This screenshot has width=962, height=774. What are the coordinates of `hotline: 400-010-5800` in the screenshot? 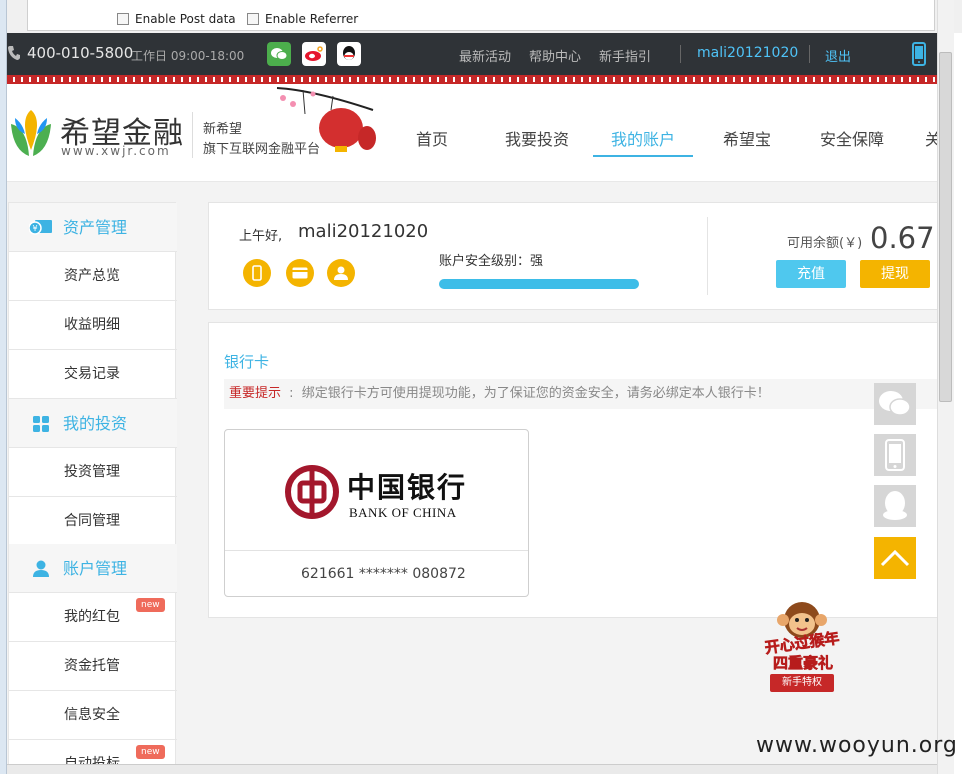 It's located at (70, 53).